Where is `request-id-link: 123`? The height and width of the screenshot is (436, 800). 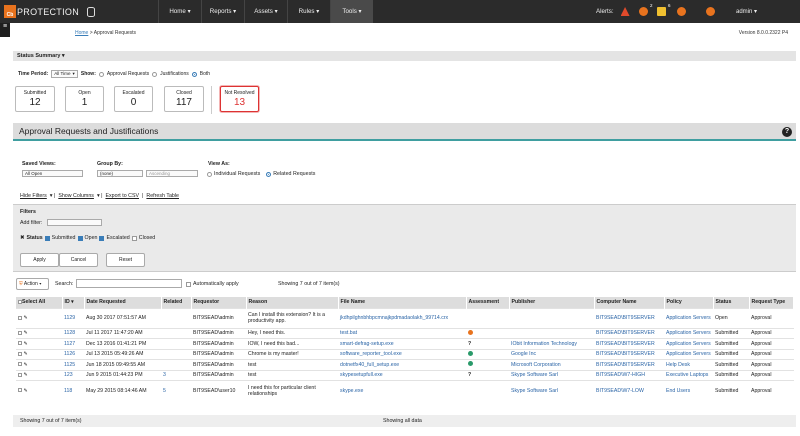 request-id-link: 123 is located at coordinates (68, 375).